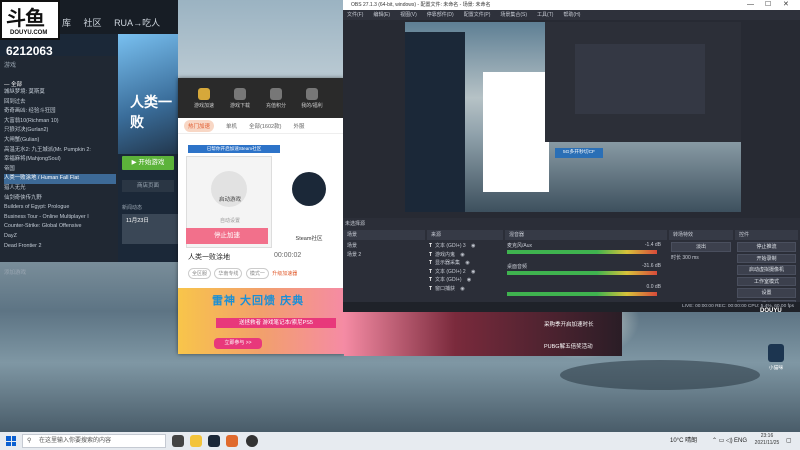 This screenshot has width=800, height=450. What do you see at coordinates (60, 93) in the screenshot?
I see `game-list-item: 城纵梦境: 莫斯莫` at bounding box center [60, 93].